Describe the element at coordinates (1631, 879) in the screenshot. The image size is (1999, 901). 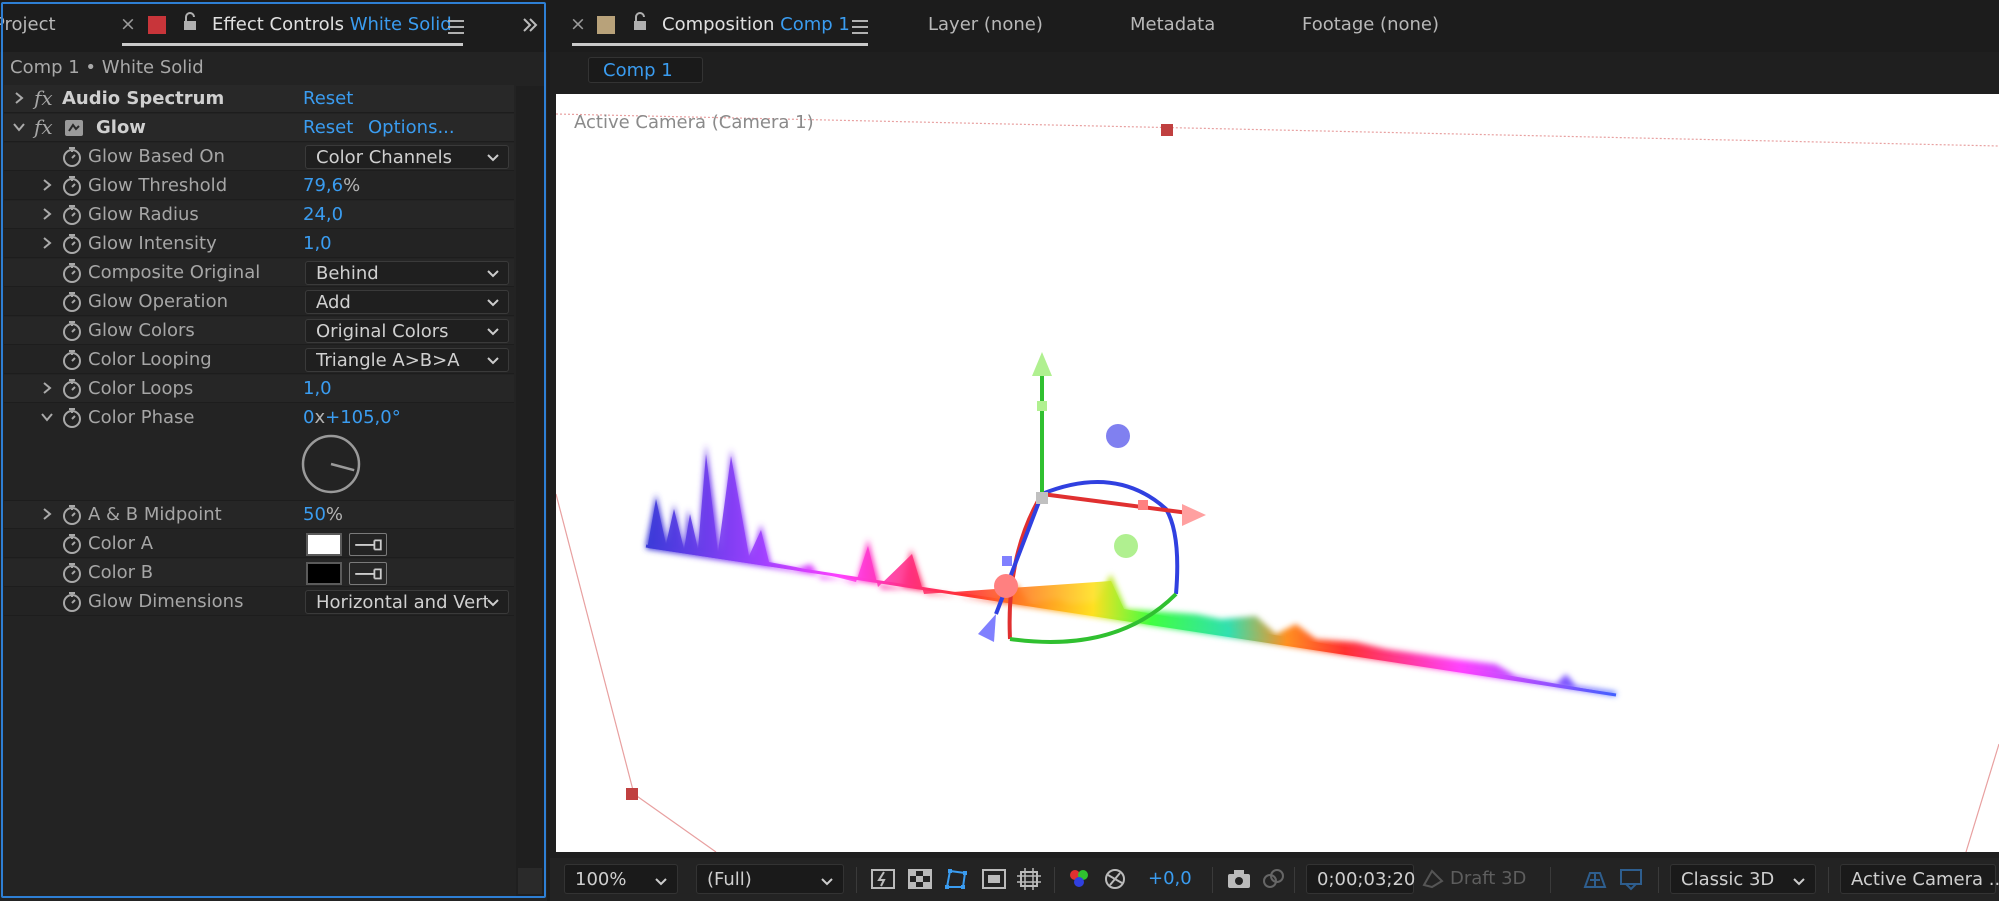
I see `3d-ground-plane-icon` at that location.